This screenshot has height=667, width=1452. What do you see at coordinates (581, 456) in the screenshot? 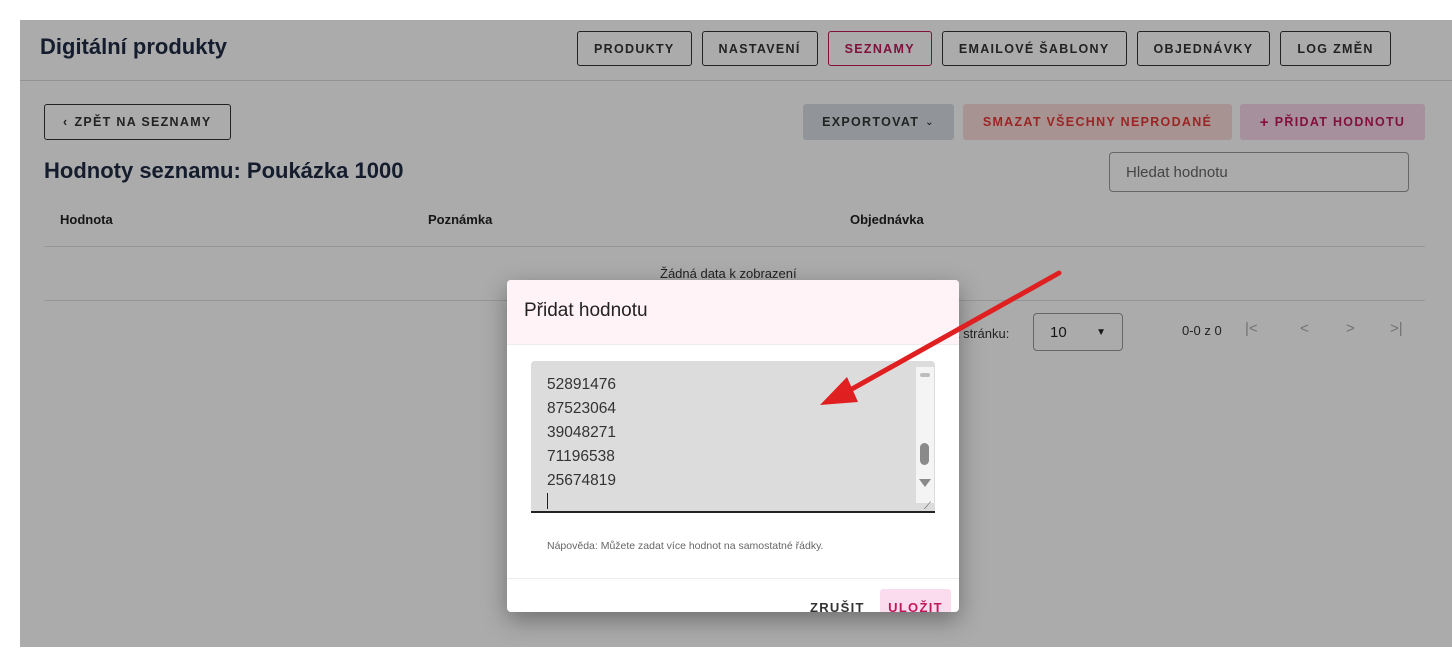
I see `value-line: 71196538` at bounding box center [581, 456].